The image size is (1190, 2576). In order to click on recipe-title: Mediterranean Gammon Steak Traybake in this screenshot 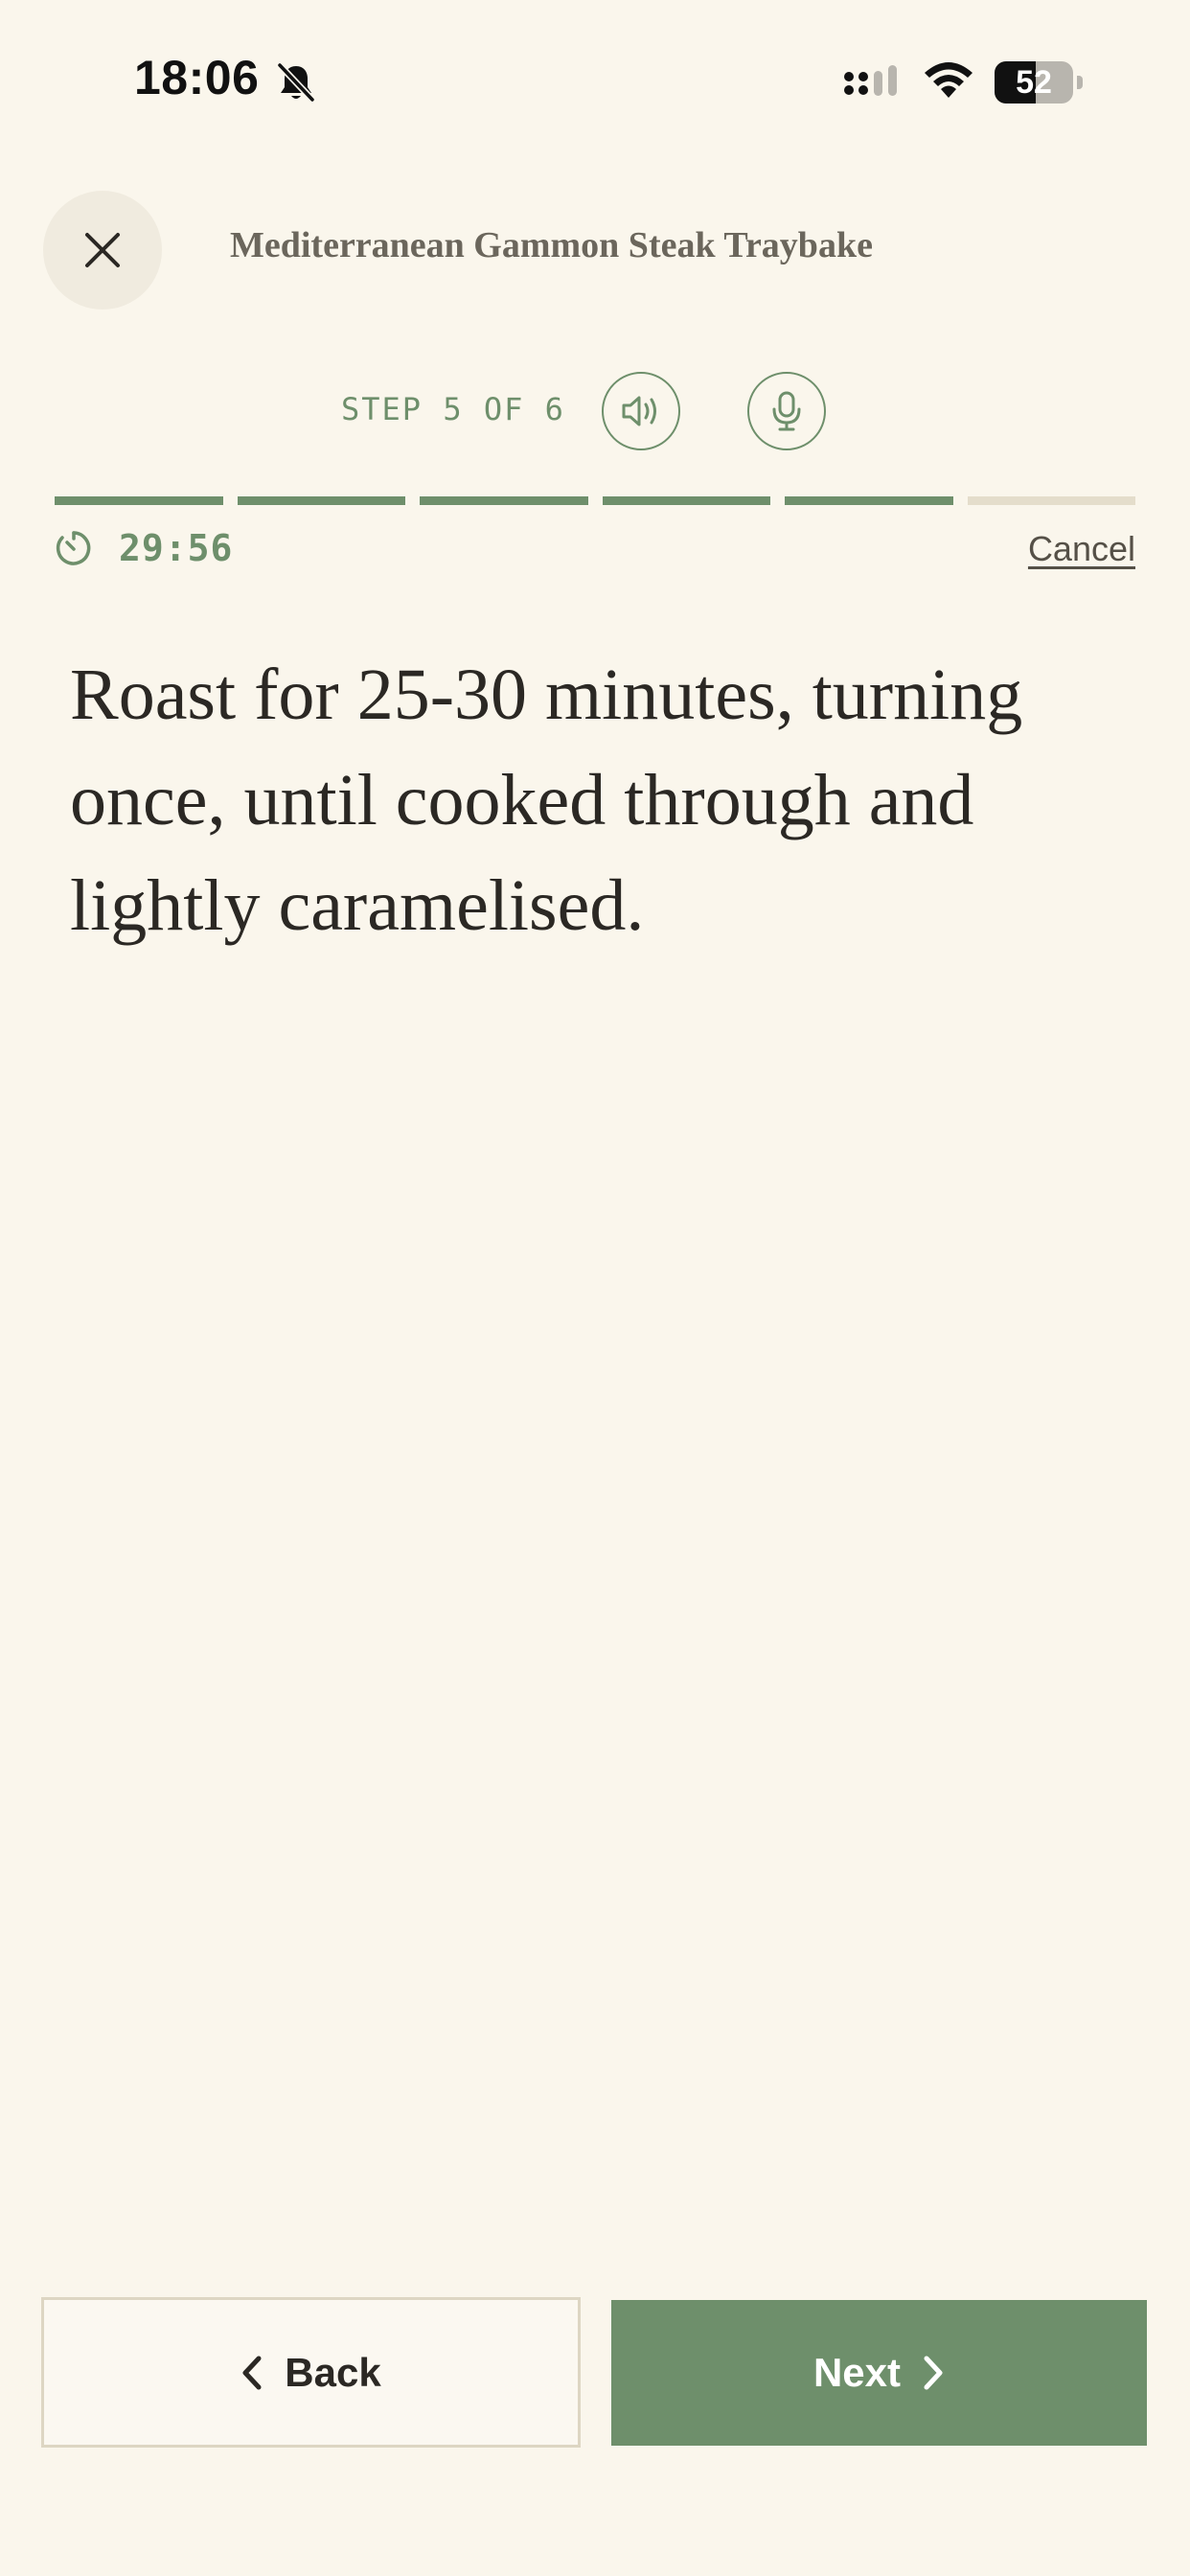, I will do `click(552, 245)`.